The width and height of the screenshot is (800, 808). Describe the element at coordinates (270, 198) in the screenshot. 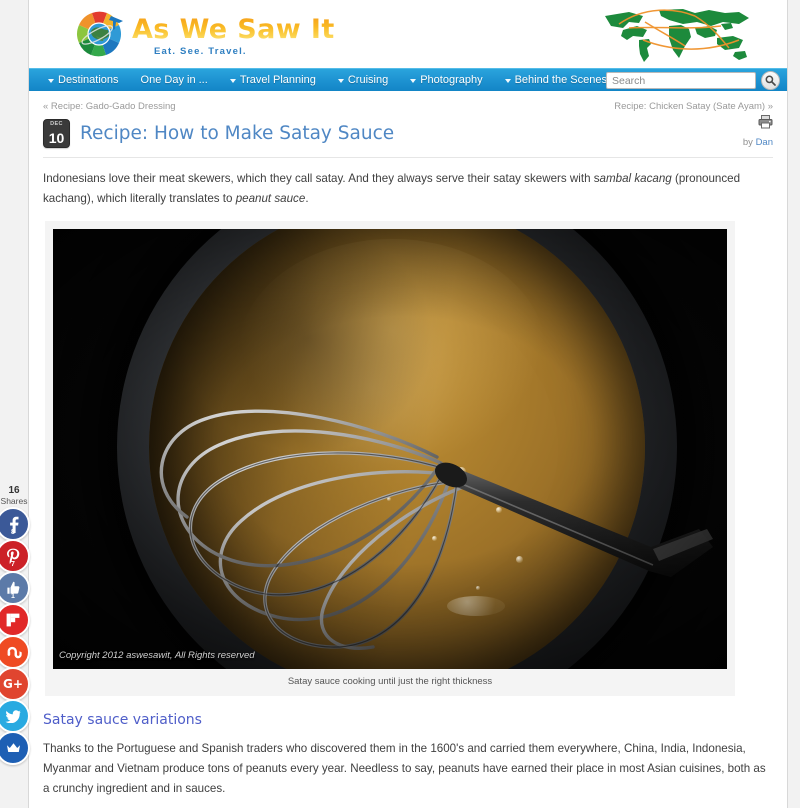

I see `intro-emphasis-2: peanut sauce` at that location.